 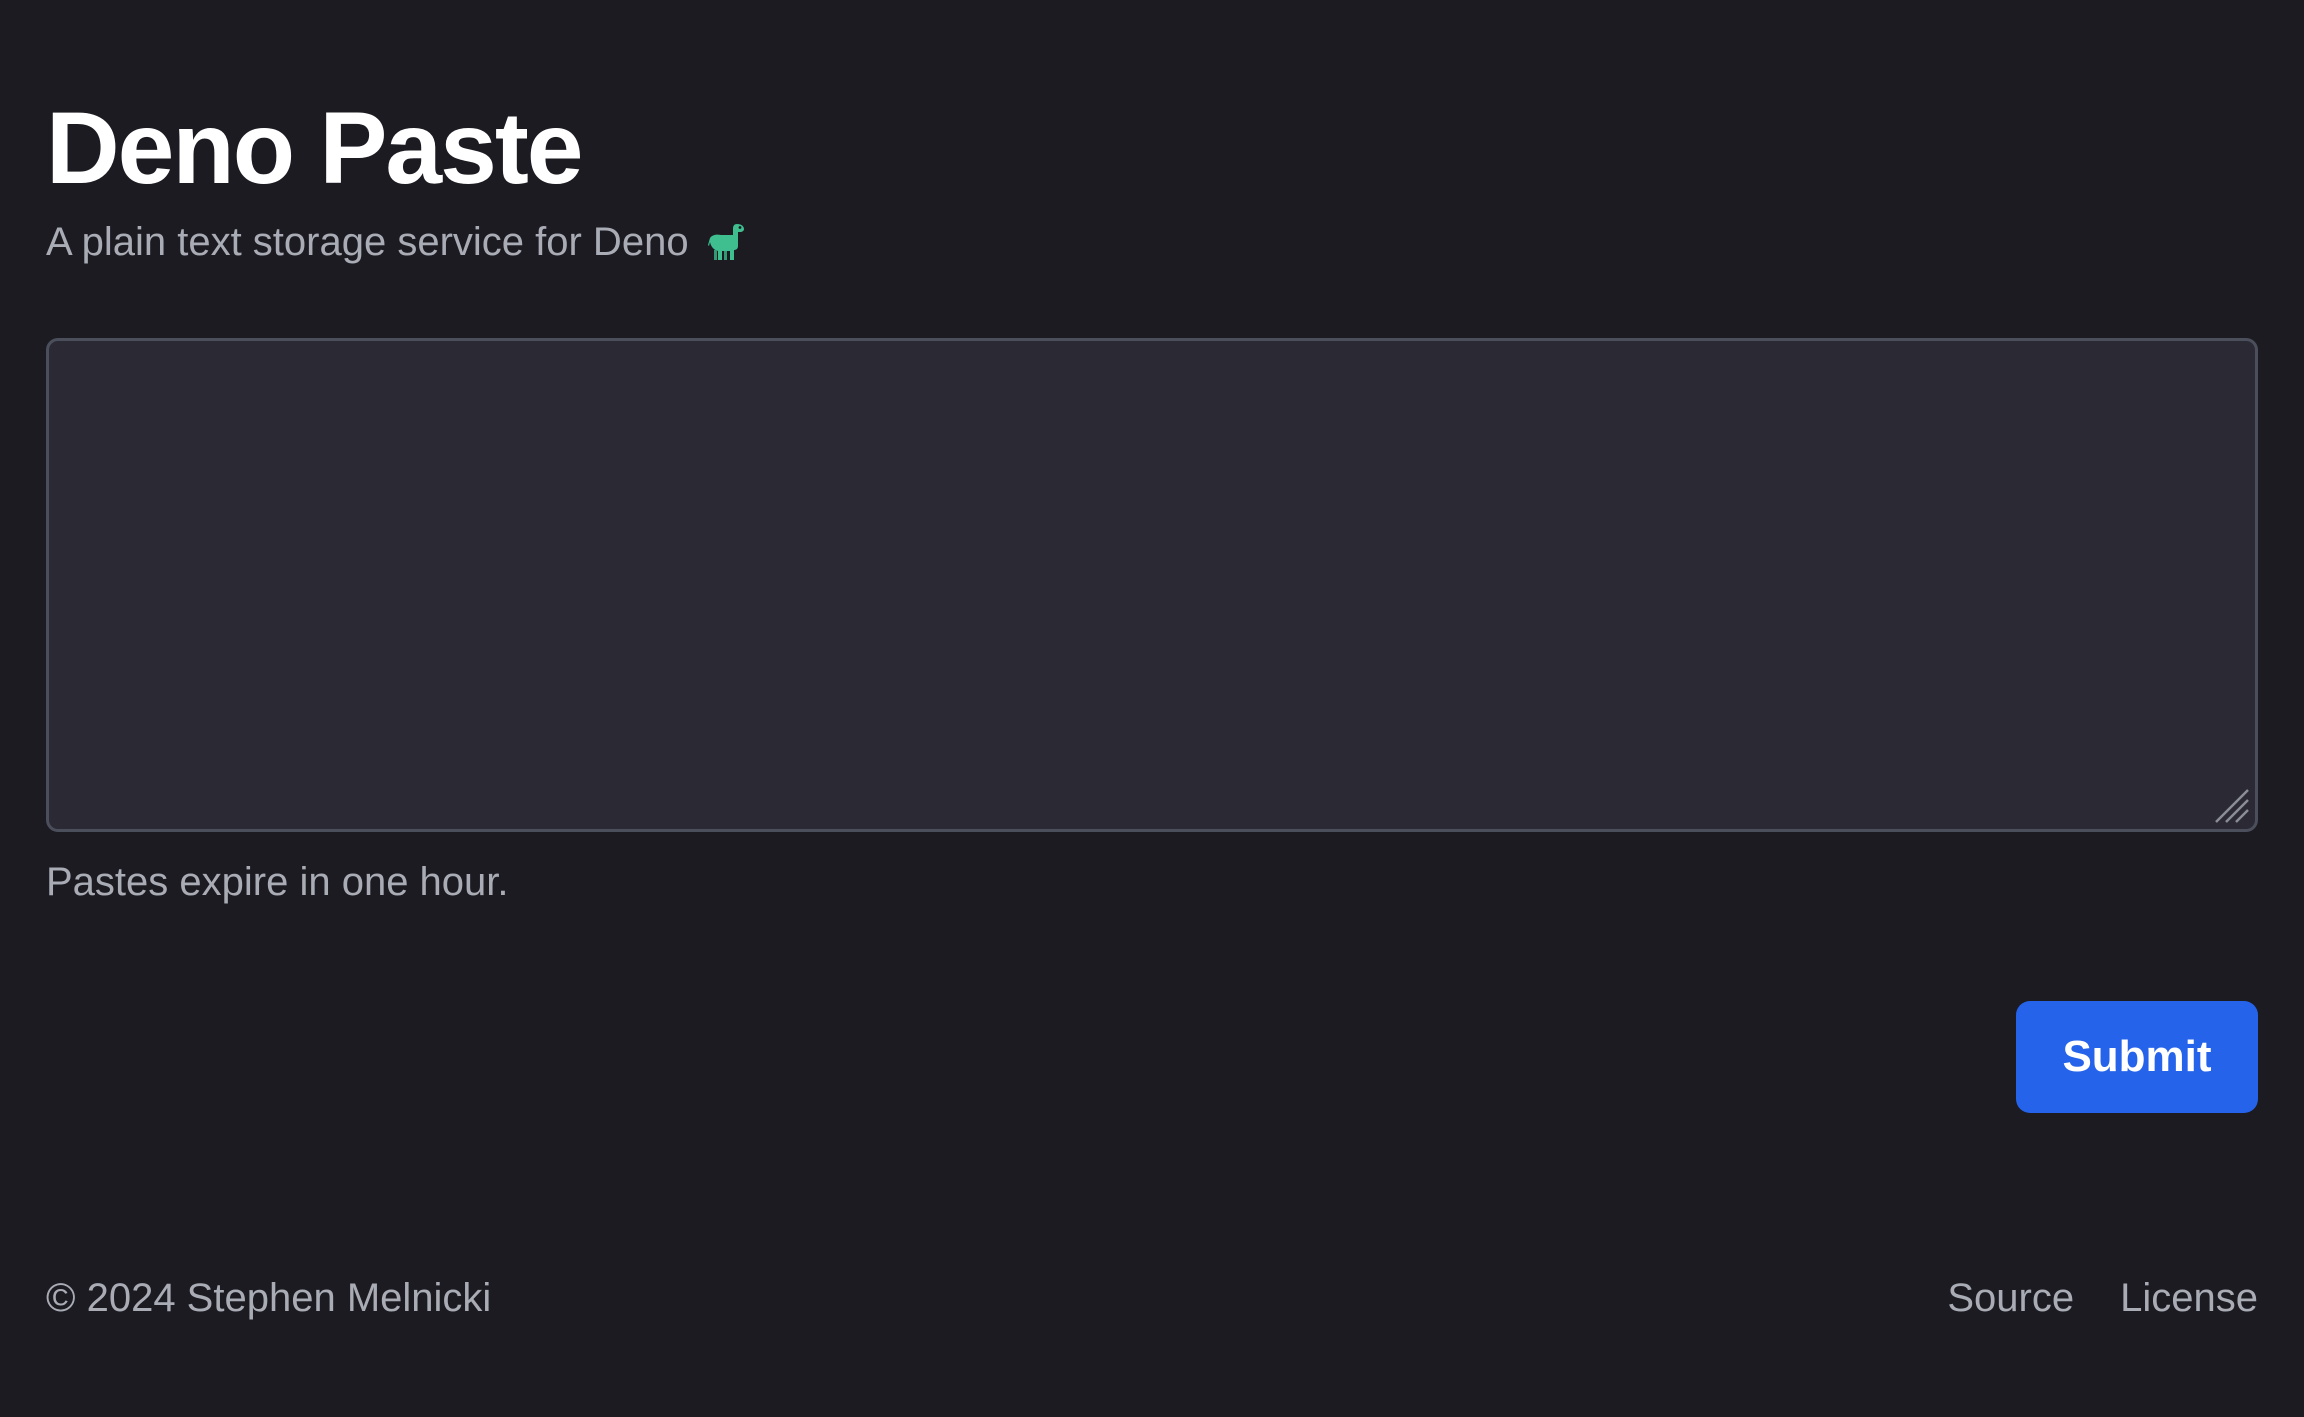 What do you see at coordinates (727, 242) in the screenshot?
I see `sauropod-dinosaur-icon` at bounding box center [727, 242].